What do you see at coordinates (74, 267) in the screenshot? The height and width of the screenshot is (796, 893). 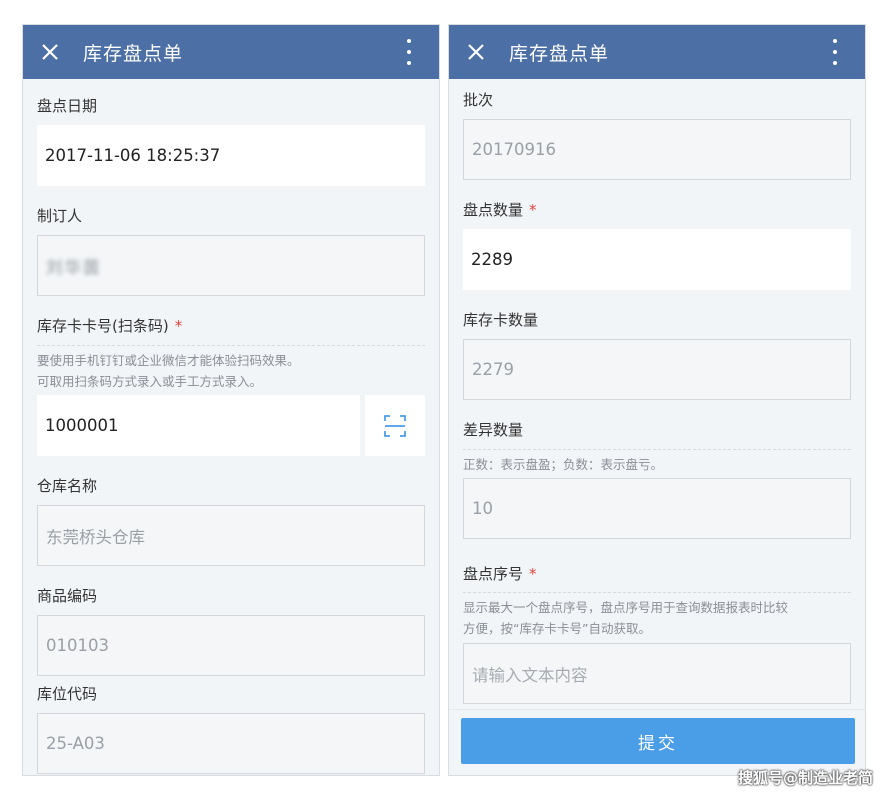 I see `maker-value: 刘华茵` at bounding box center [74, 267].